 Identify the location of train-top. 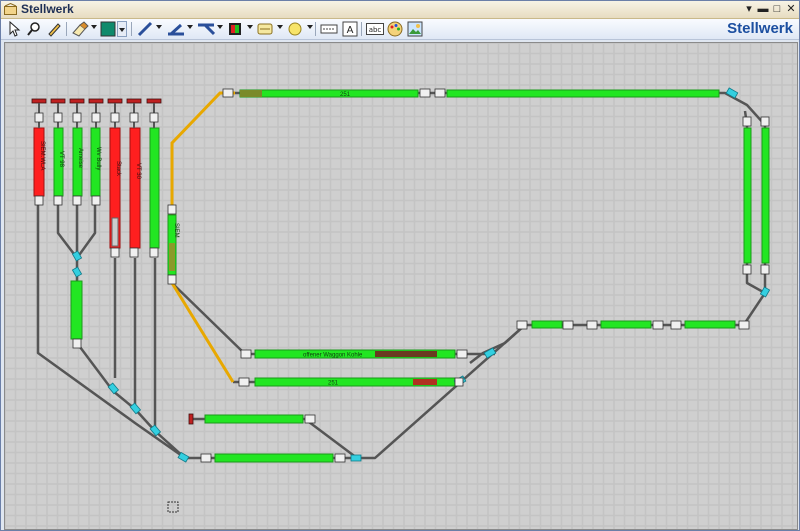
(251, 93).